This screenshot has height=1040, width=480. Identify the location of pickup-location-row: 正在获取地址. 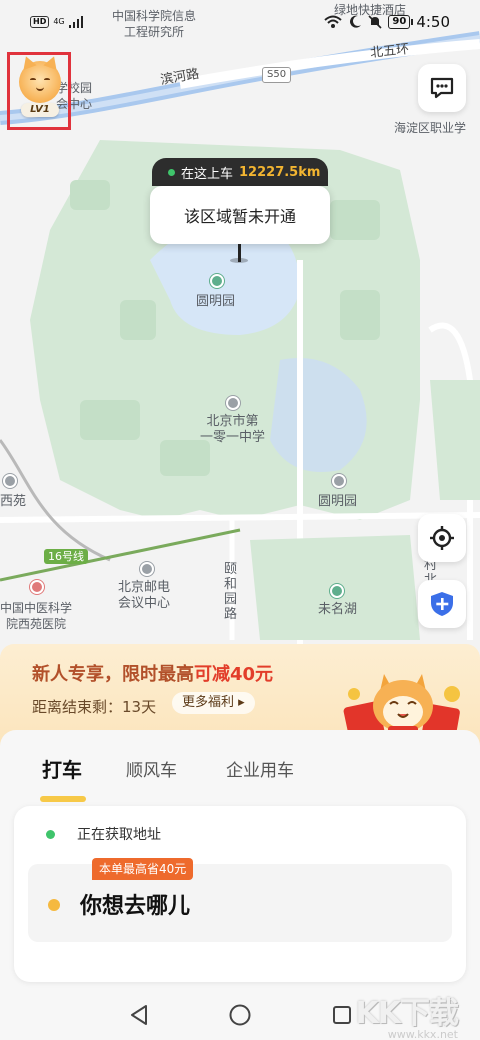
(103, 834).